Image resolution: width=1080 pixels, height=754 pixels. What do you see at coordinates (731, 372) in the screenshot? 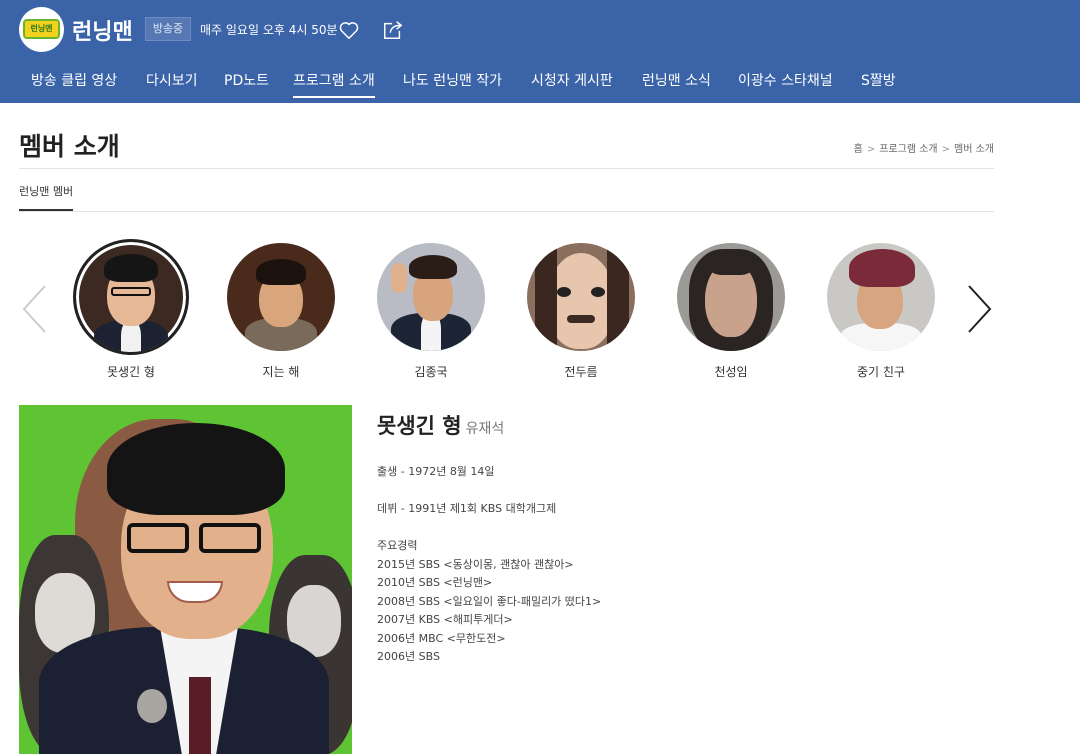
I see `member-name: 천성임` at bounding box center [731, 372].